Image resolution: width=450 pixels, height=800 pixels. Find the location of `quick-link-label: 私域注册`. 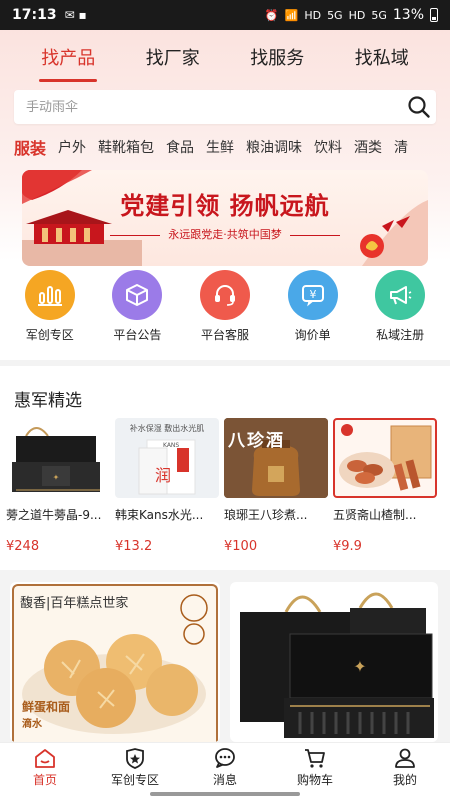

quick-link-label: 私域注册 is located at coordinates (400, 335).